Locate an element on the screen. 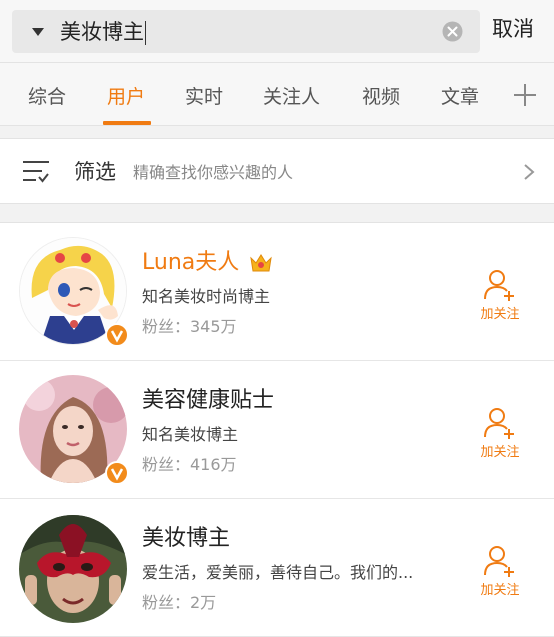  tab-videos: 视频 is located at coordinates (381, 97).